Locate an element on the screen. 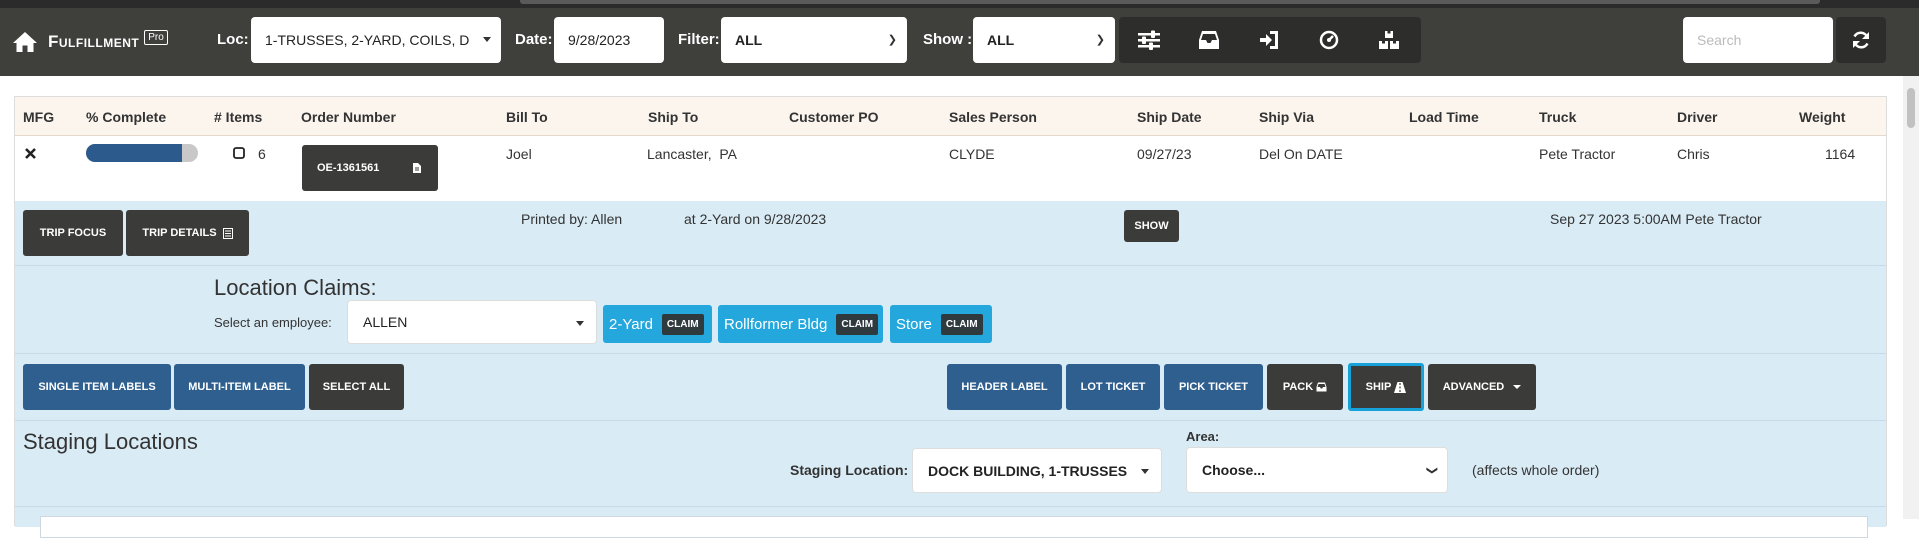  select-all-button: SELECT ALL is located at coordinates (356, 387).